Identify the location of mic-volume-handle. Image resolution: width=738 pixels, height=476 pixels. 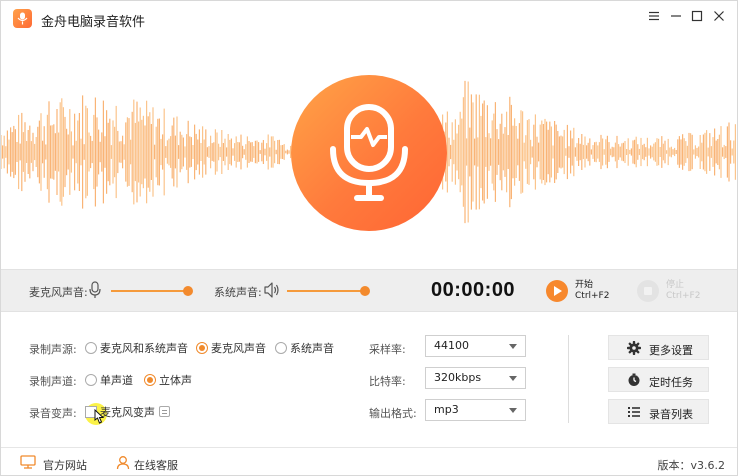
(188, 291).